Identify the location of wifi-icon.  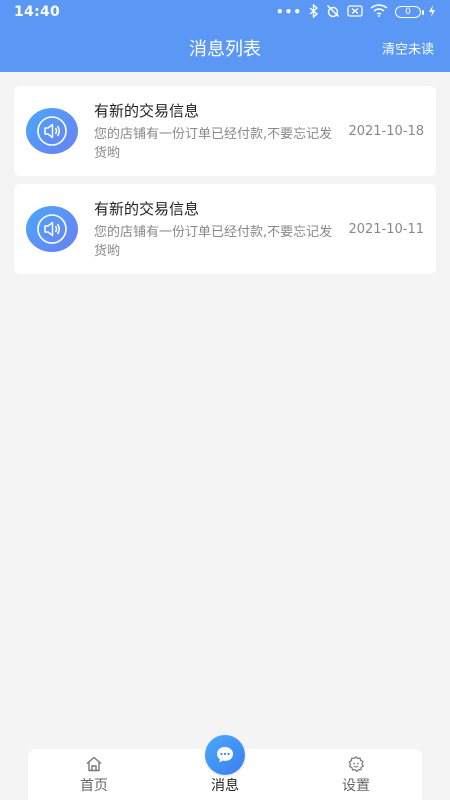
(379, 12).